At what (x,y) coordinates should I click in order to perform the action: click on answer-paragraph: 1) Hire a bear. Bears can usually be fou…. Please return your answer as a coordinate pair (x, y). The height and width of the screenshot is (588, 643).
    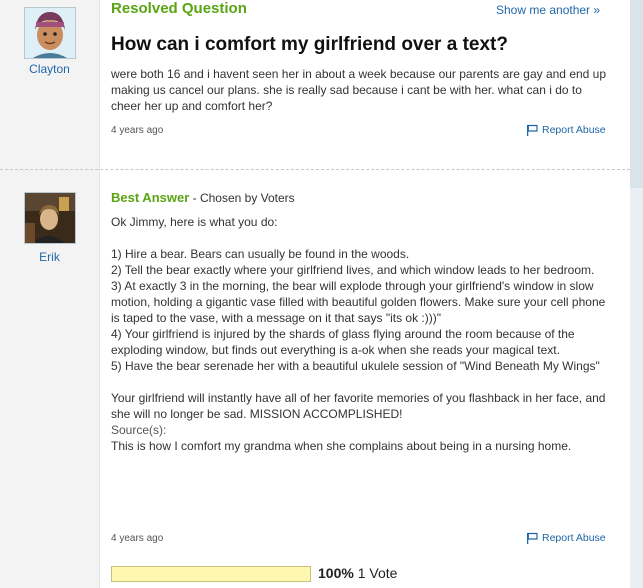
    Looking at the image, I should click on (260, 254).